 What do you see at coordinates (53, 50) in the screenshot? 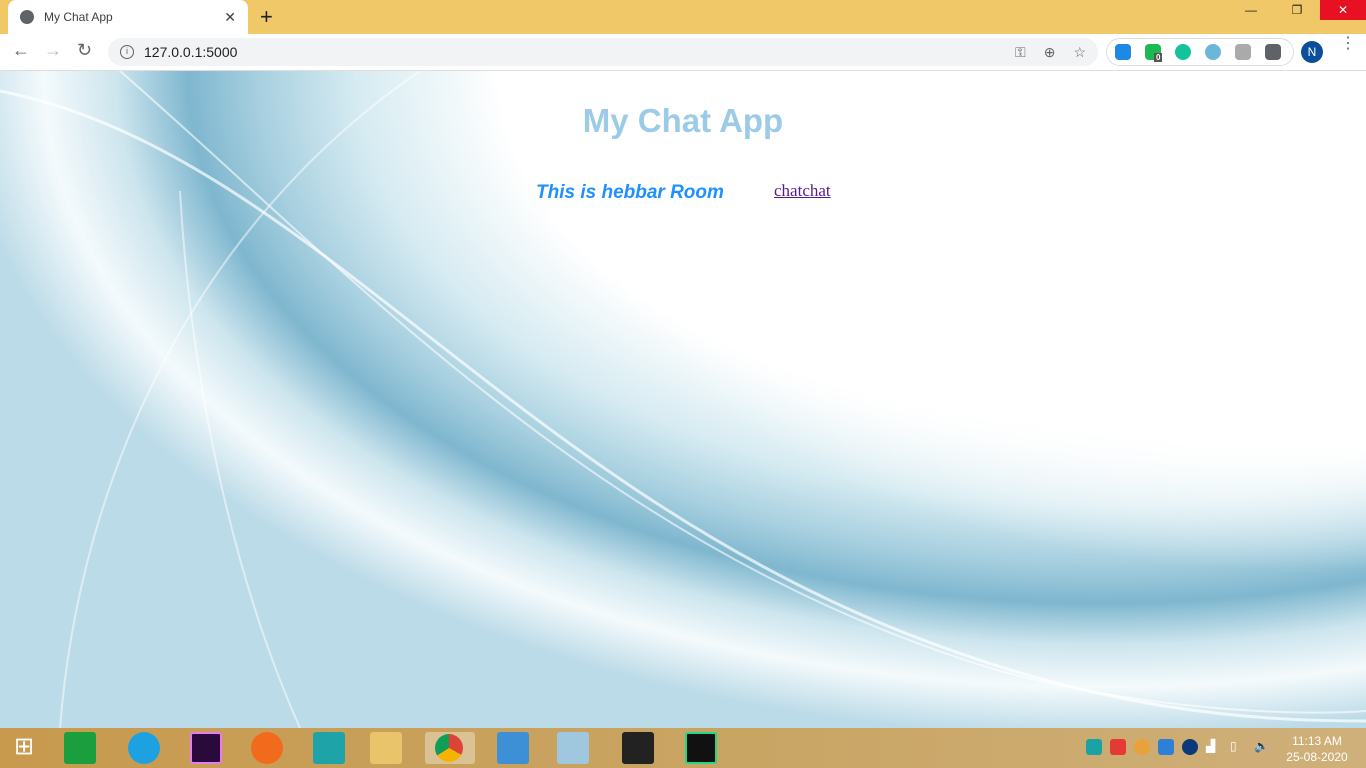
I see `forward-button: →` at bounding box center [53, 50].